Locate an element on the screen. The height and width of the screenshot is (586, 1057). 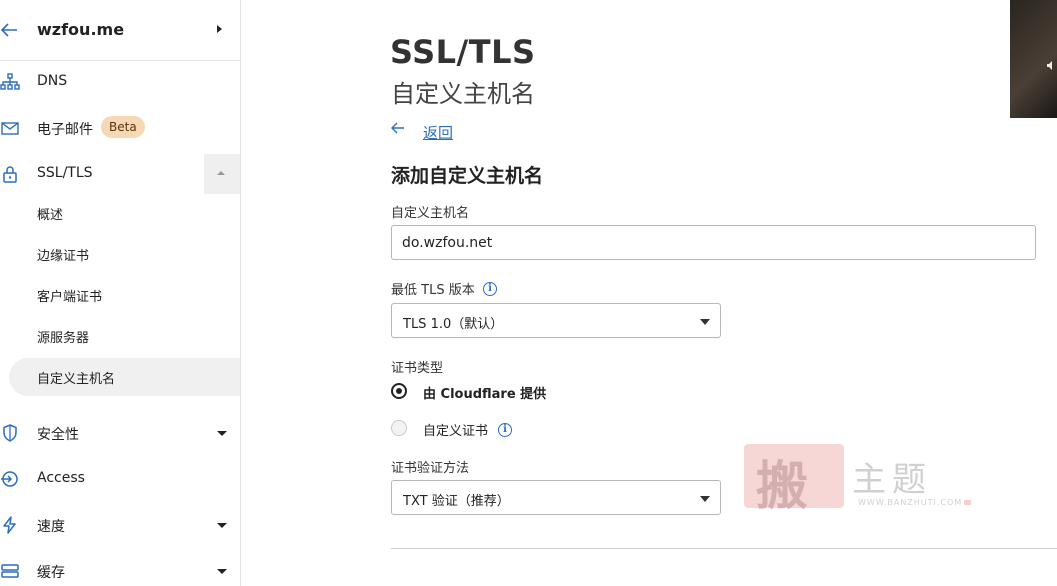
watermark-dot is located at coordinates (967, 502).